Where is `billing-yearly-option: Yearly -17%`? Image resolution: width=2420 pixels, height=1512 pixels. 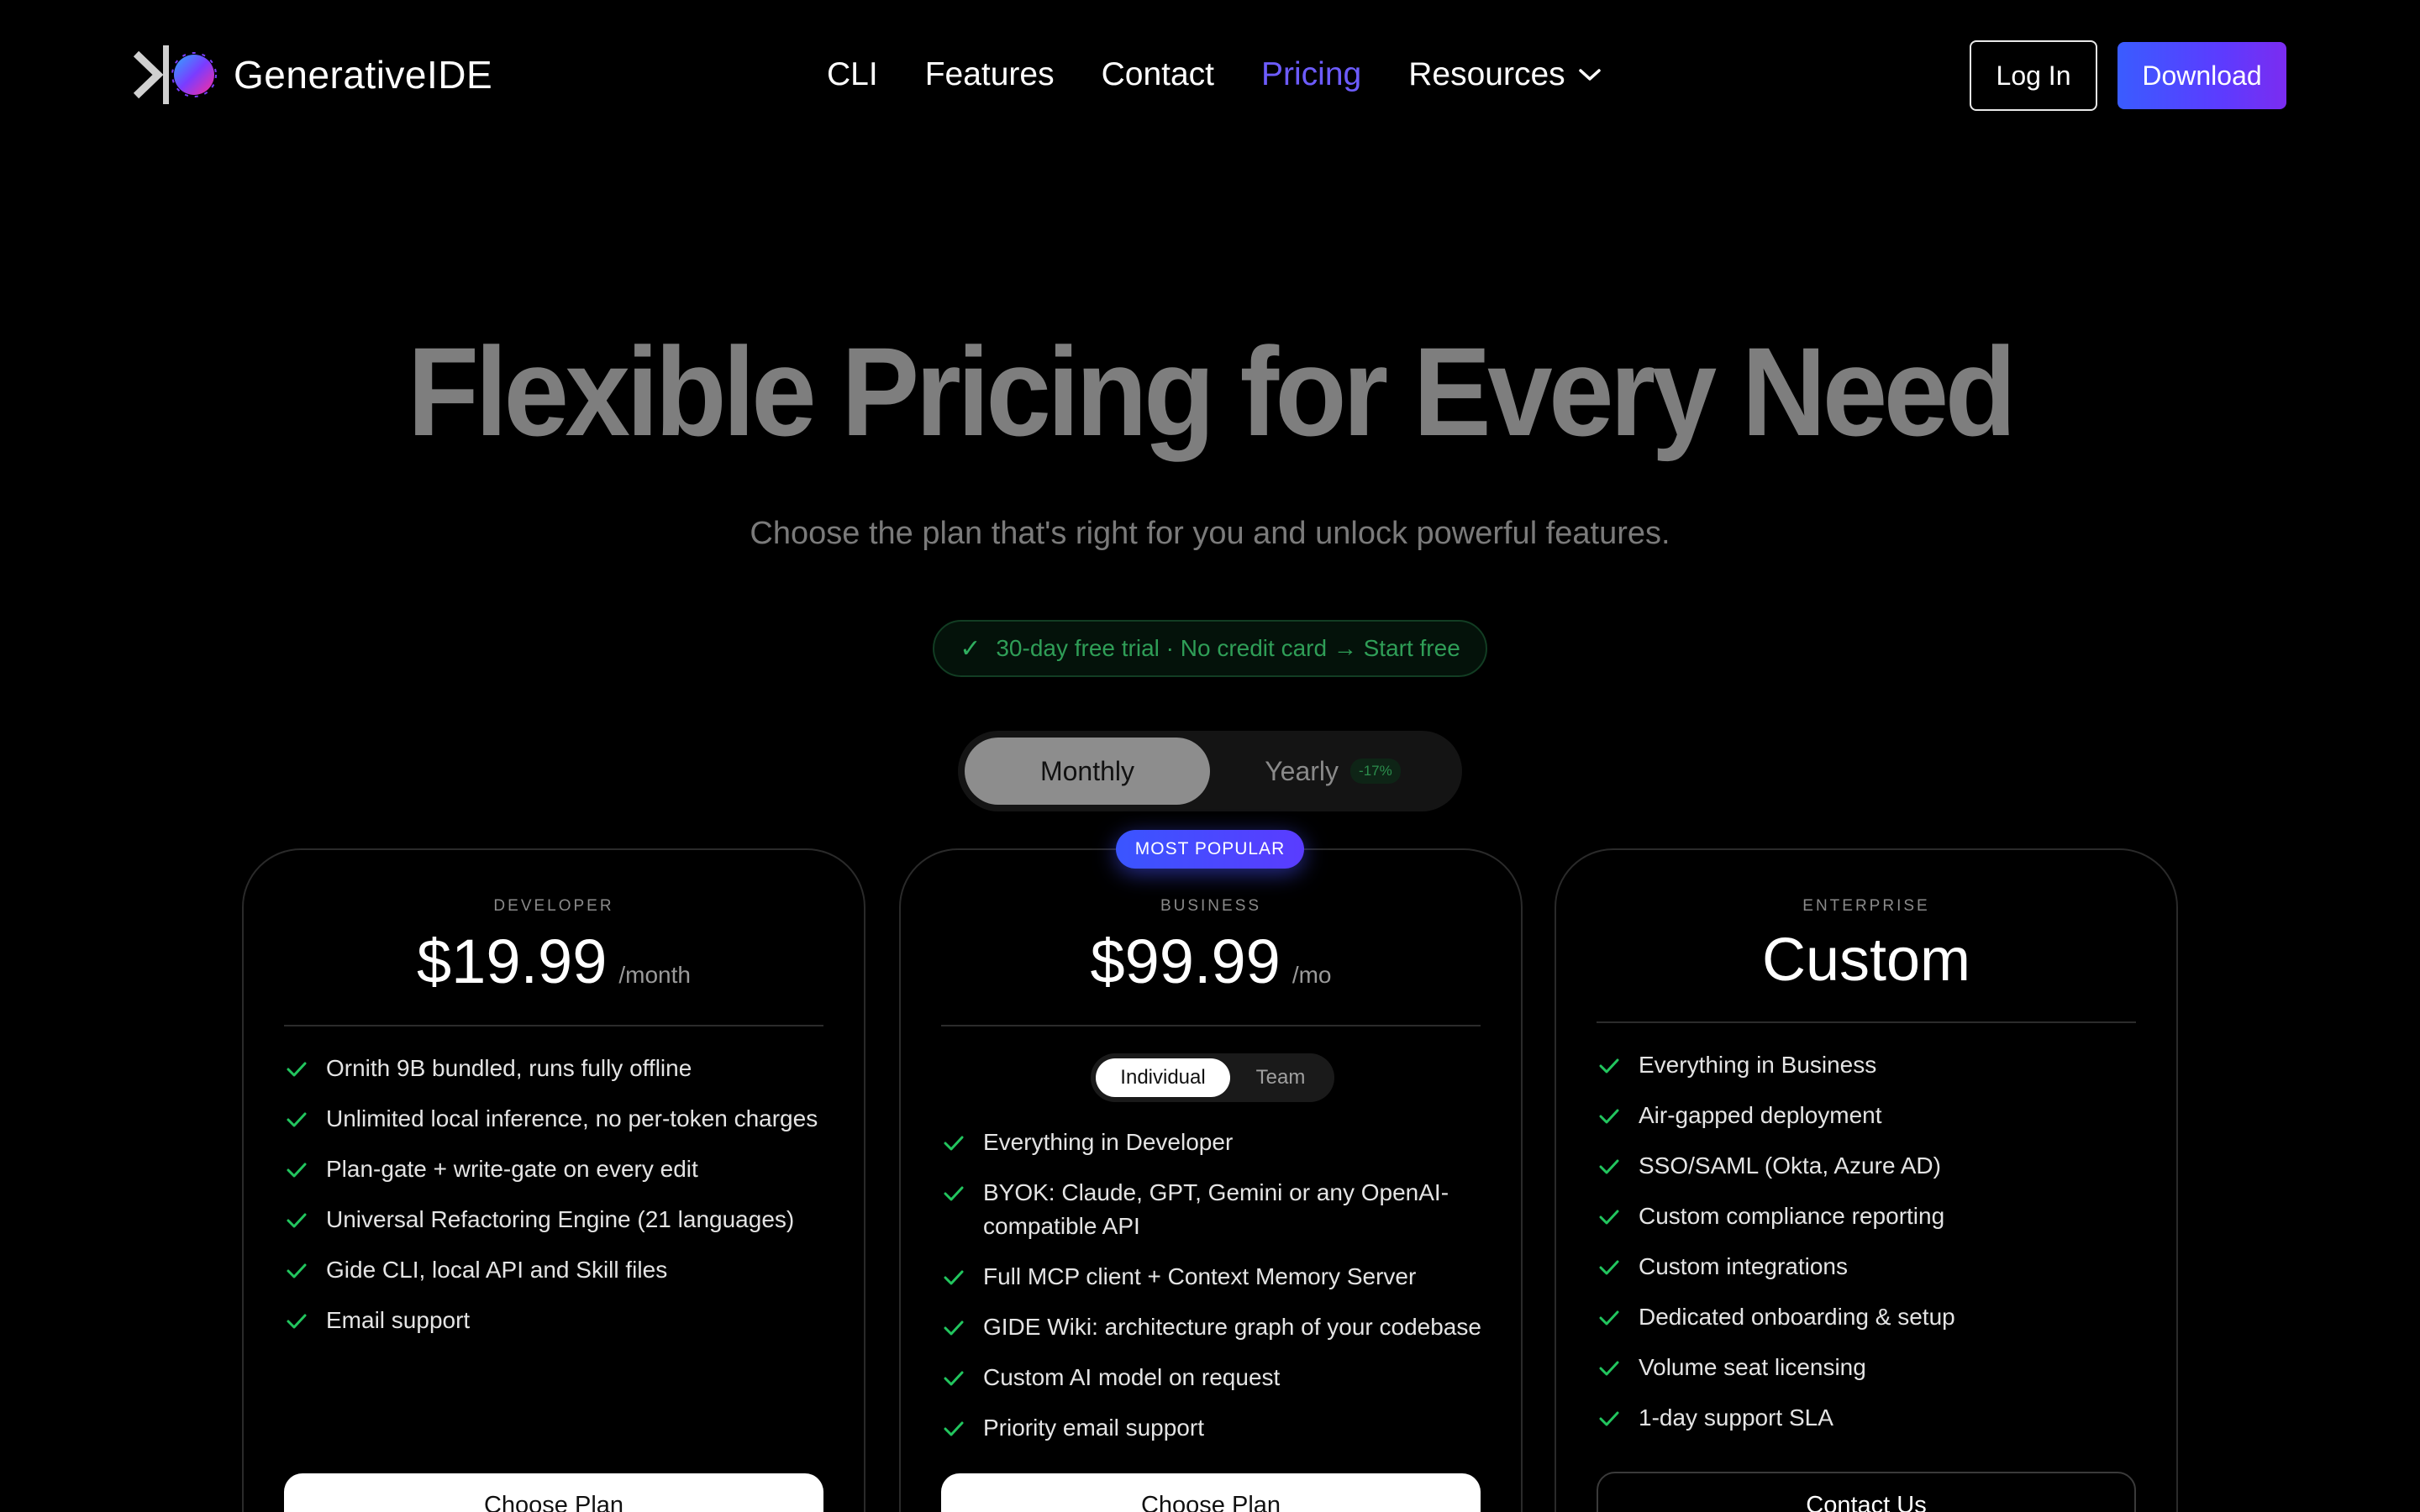 billing-yearly-option: Yearly -17% is located at coordinates (1332, 771).